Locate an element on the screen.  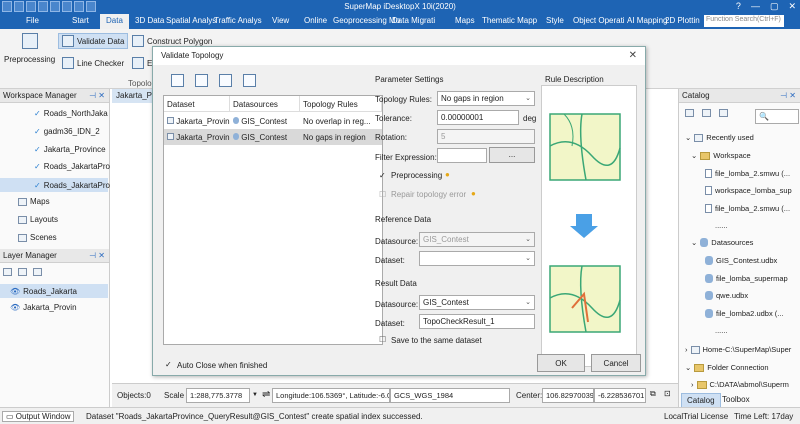
menu-view: View is located at coordinates (280, 20).